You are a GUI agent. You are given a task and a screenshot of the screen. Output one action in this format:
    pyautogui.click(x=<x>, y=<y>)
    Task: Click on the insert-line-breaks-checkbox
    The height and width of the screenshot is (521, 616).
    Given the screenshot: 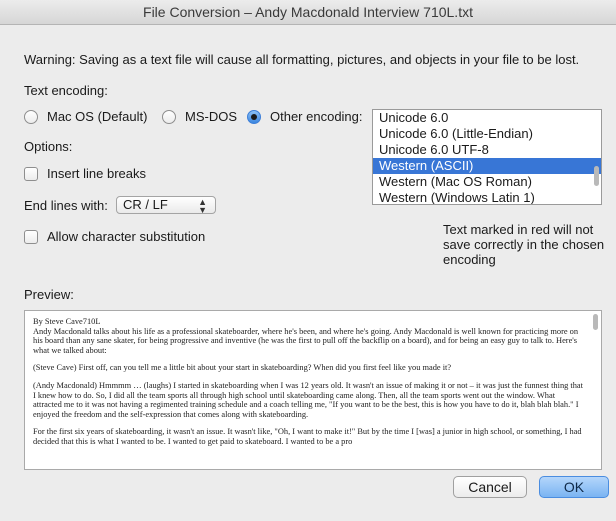 What is the action you would take?
    pyautogui.click(x=31, y=174)
    